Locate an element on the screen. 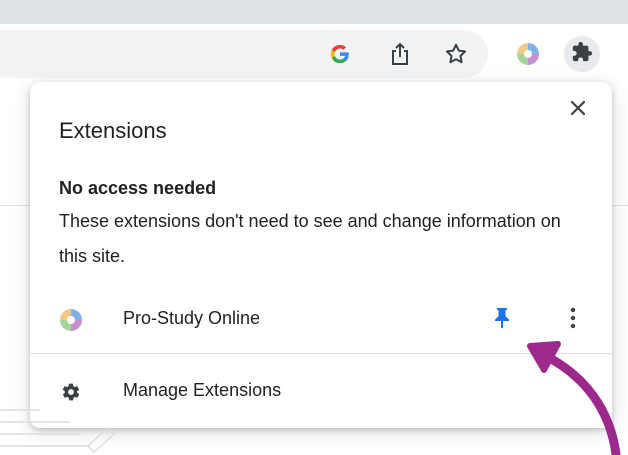 The image size is (628, 455). browser-tab-strip is located at coordinates (314, 12).